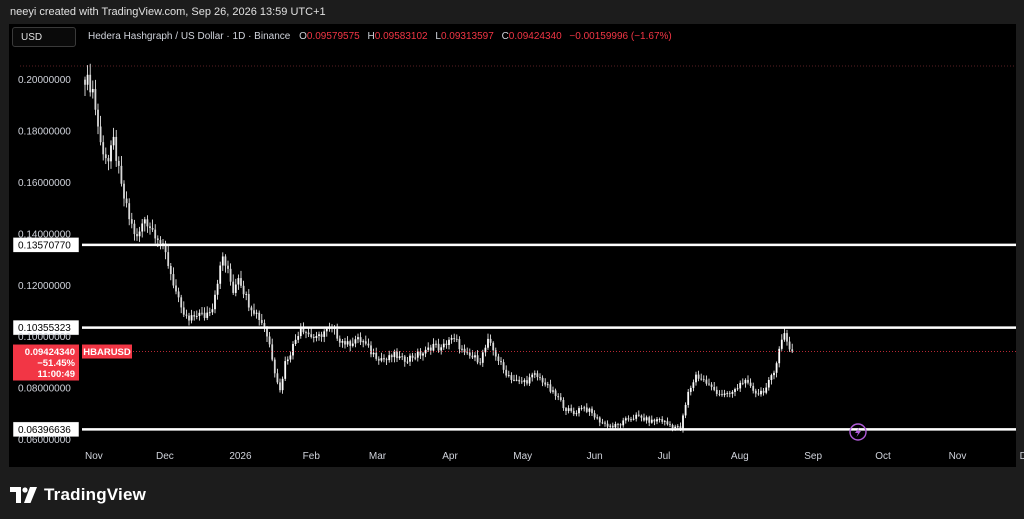 The height and width of the screenshot is (519, 1024). Describe the element at coordinates (858, 432) in the screenshot. I see `replay-lightning-icon` at that location.